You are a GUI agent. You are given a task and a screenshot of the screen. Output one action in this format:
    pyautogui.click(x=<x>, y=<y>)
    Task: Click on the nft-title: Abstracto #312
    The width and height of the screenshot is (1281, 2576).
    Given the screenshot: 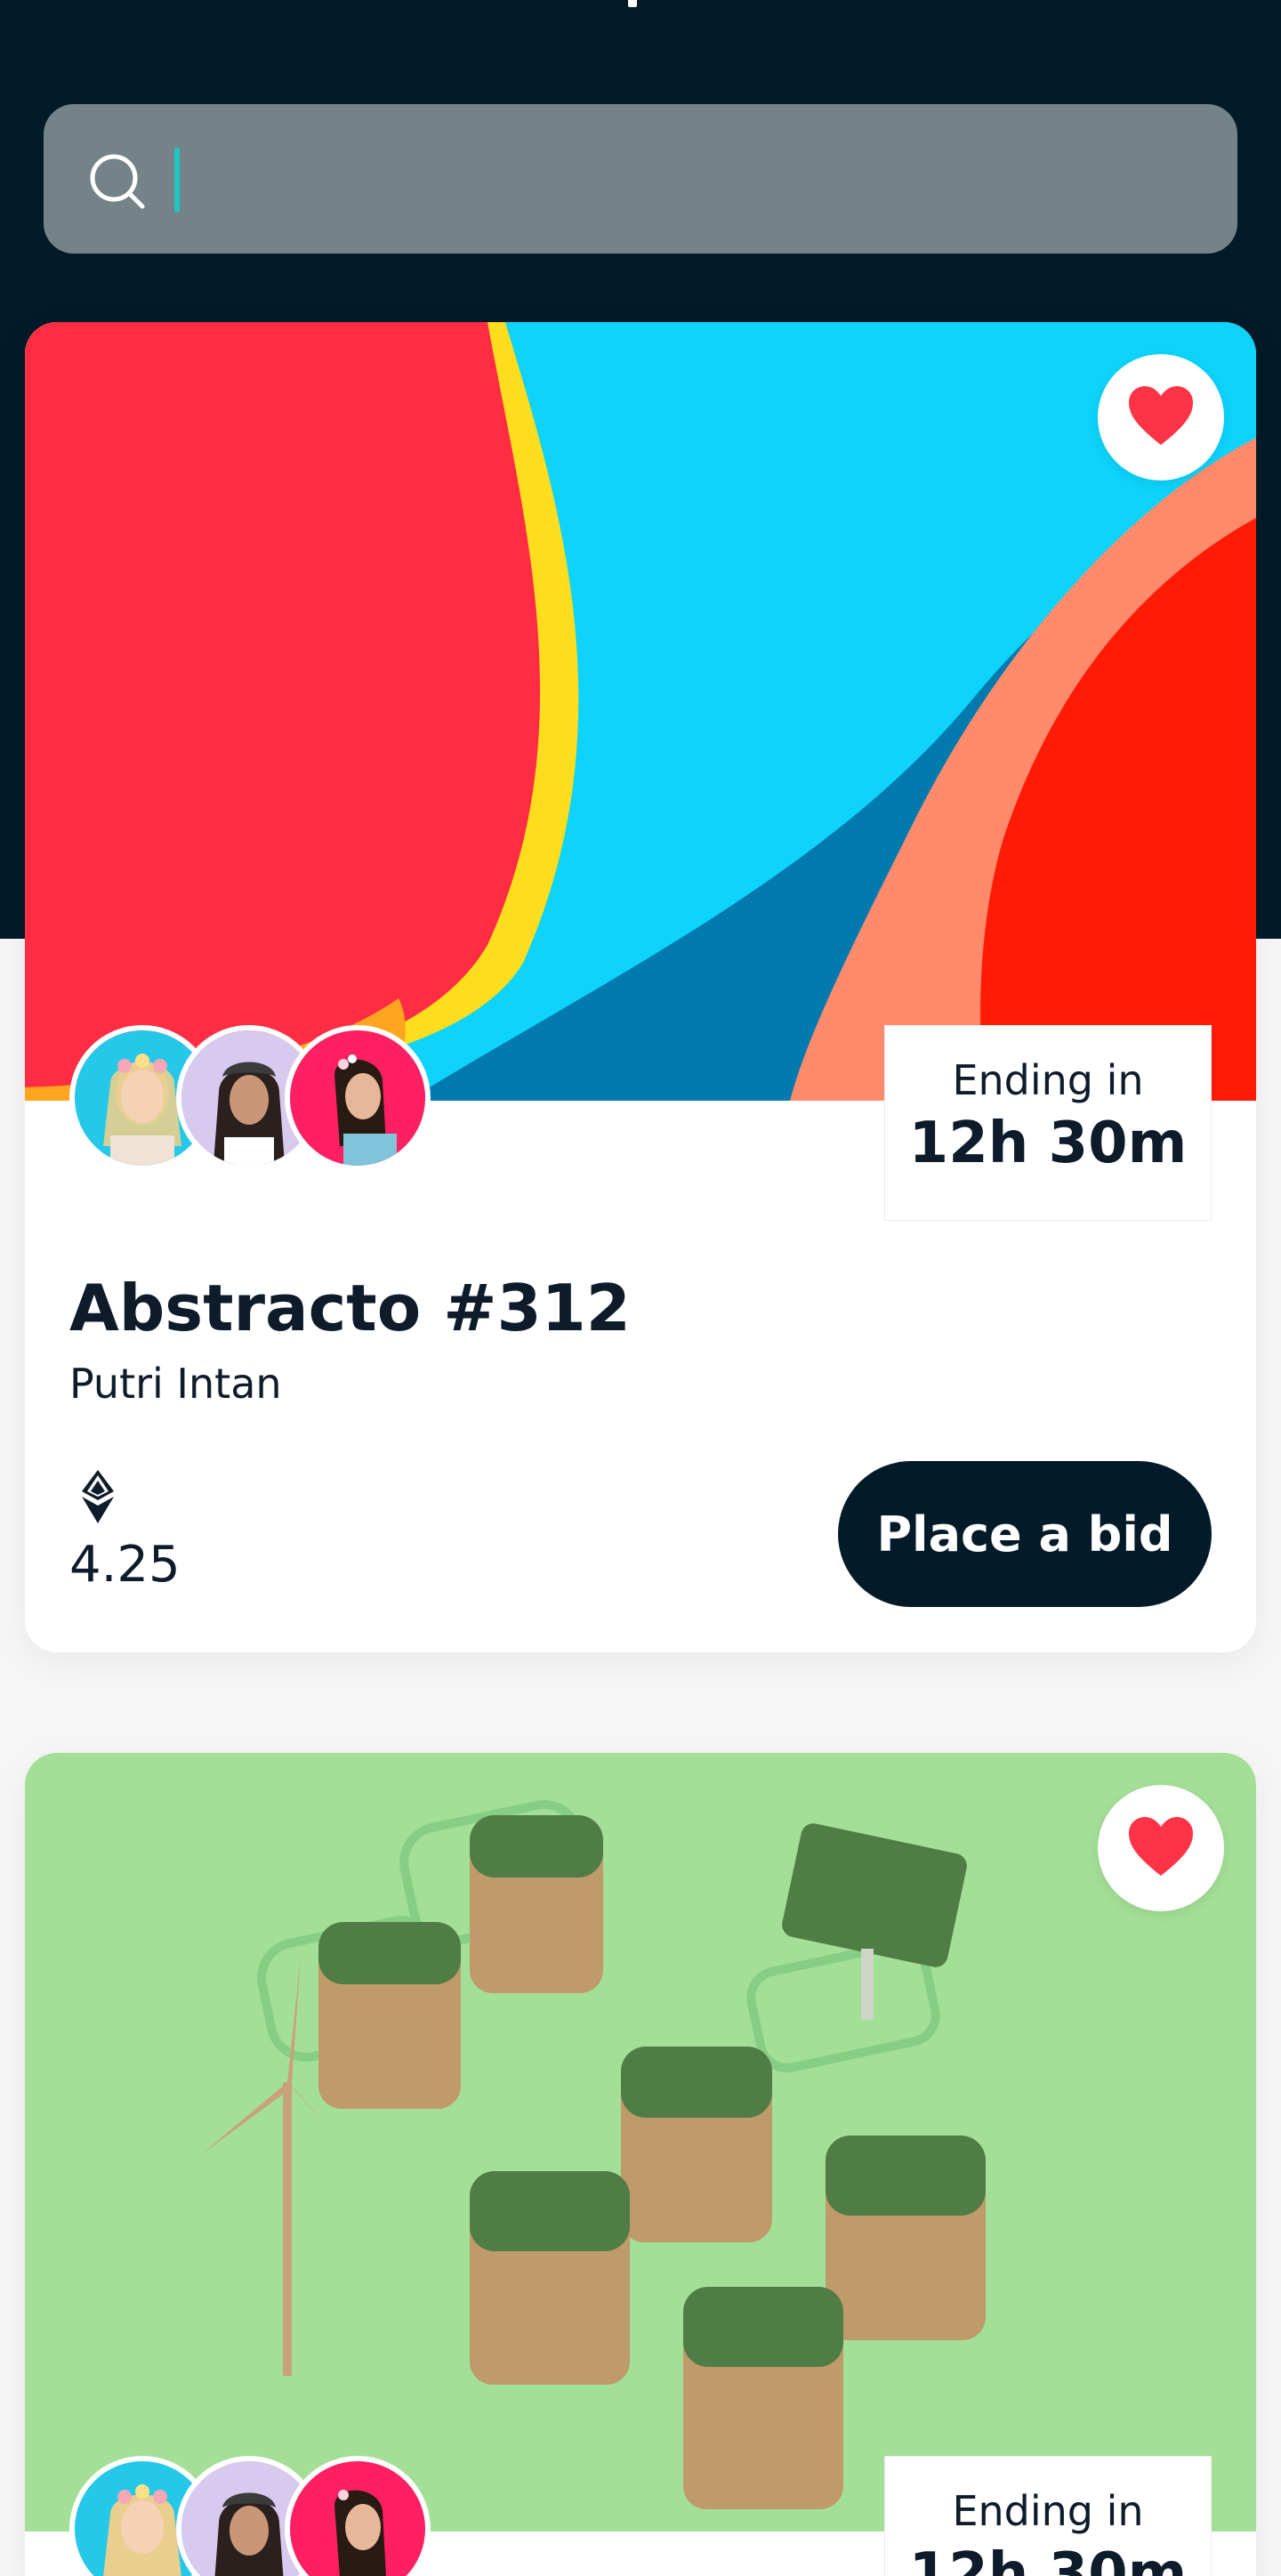 What is the action you would take?
    pyautogui.click(x=350, y=1308)
    